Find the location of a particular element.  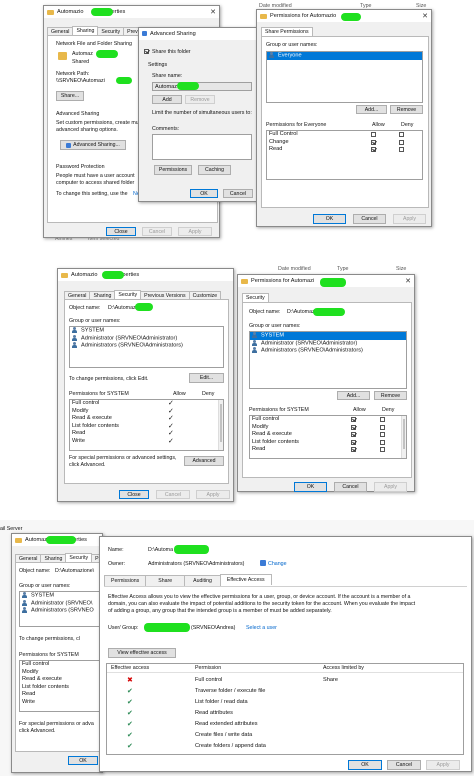

table-row: ✖ Full control Share is located at coordinates (285, 680).